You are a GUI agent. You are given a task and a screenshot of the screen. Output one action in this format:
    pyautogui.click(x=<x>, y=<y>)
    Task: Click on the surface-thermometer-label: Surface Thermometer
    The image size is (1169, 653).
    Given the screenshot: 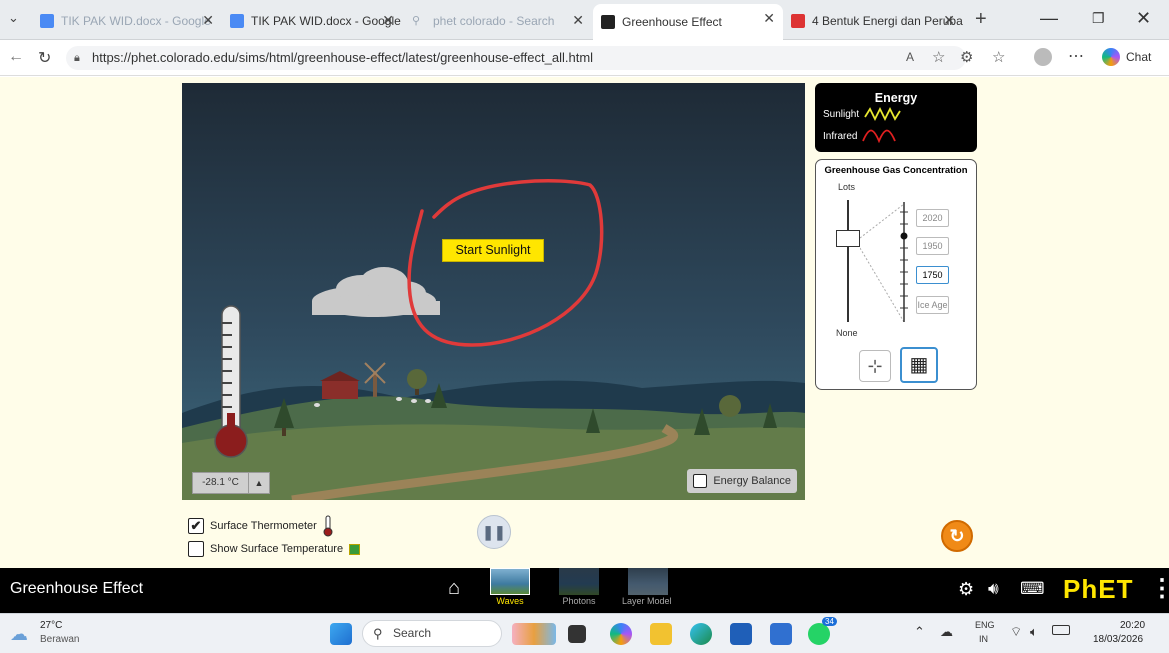 What is the action you would take?
    pyautogui.click(x=263, y=526)
    